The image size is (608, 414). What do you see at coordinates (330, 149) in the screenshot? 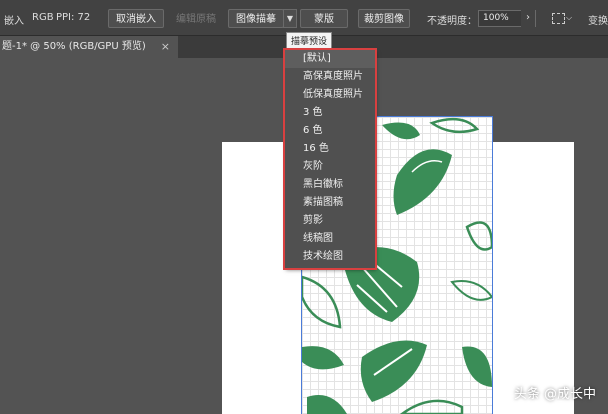
I see `menu-item-16-colors: 16 色` at bounding box center [330, 149].